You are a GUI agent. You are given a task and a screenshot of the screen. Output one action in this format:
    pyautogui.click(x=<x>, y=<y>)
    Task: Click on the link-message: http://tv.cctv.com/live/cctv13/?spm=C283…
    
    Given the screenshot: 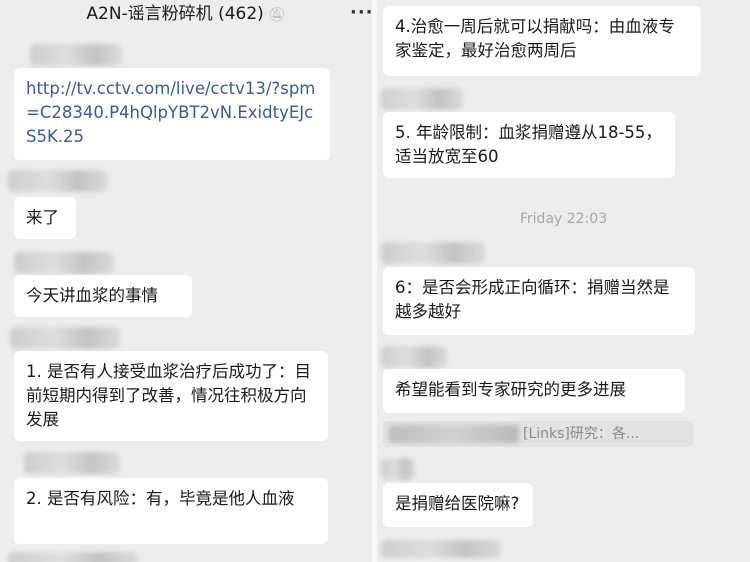 What is the action you would take?
    pyautogui.click(x=172, y=114)
    